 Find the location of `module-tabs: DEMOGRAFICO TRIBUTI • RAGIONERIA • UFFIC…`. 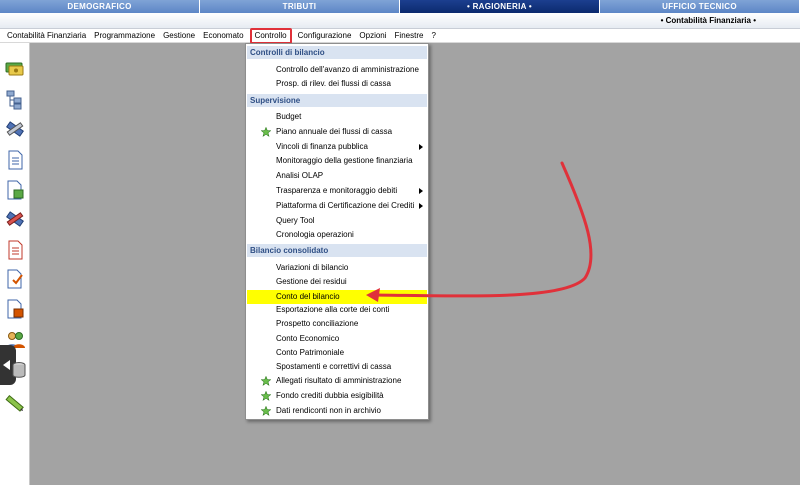

module-tabs: DEMOGRAFICO TRIBUTI • RAGIONERIA • UFFIC… is located at coordinates (400, 6).